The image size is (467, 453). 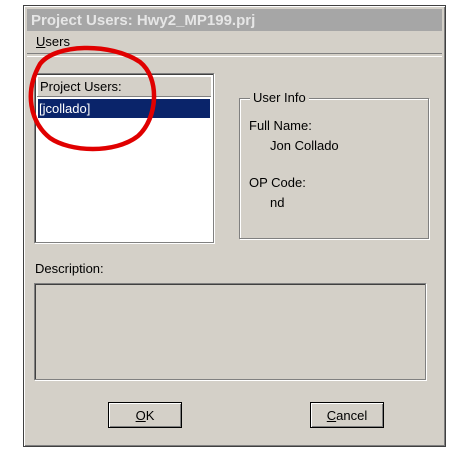 I want to click on ok-button: OK, so click(x=145, y=415).